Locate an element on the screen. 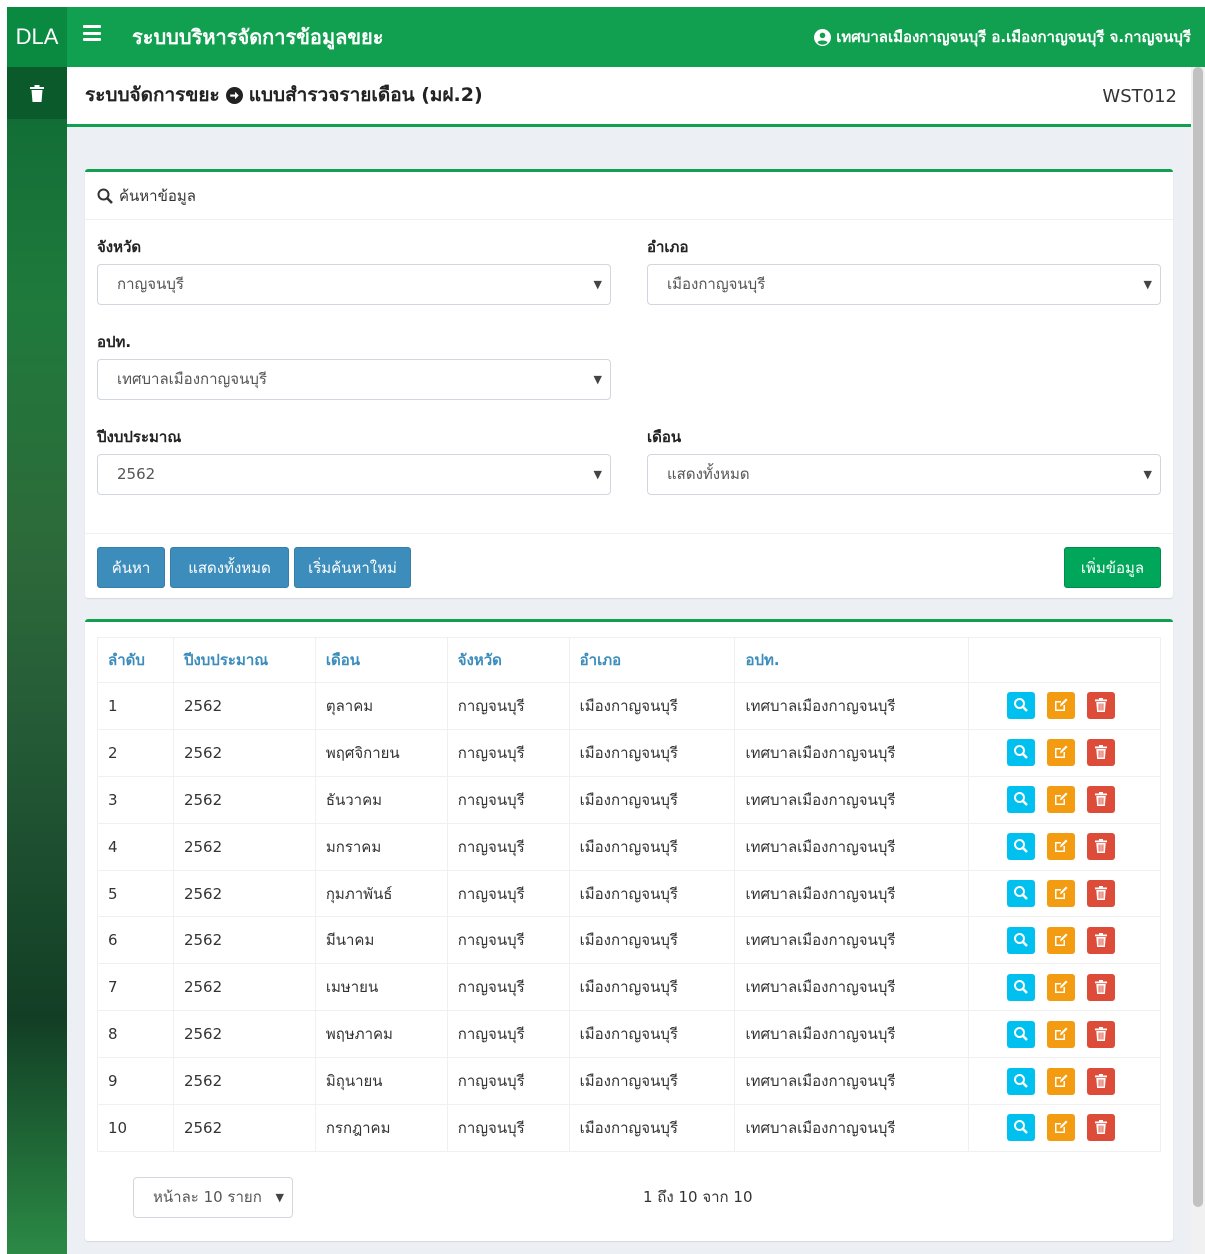 This screenshot has height=1254, width=1205. lao-select: เทศบาลเมืองกาญจนบุรี ▼ is located at coordinates (354, 379).